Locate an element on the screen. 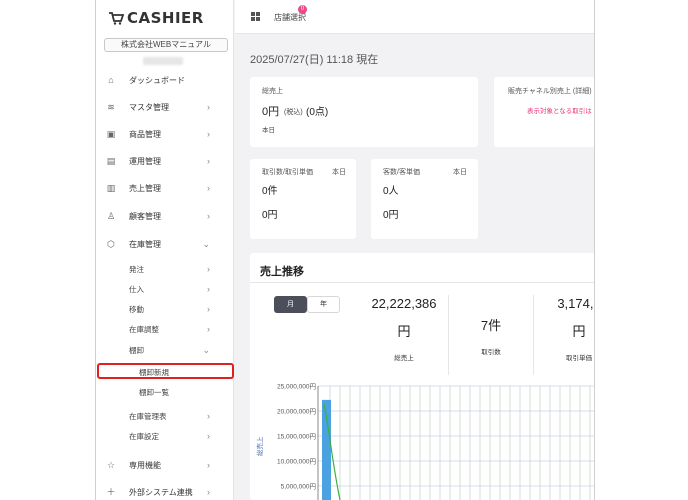 The width and height of the screenshot is (688, 500). box-icon: ⬡ is located at coordinates (111, 244).